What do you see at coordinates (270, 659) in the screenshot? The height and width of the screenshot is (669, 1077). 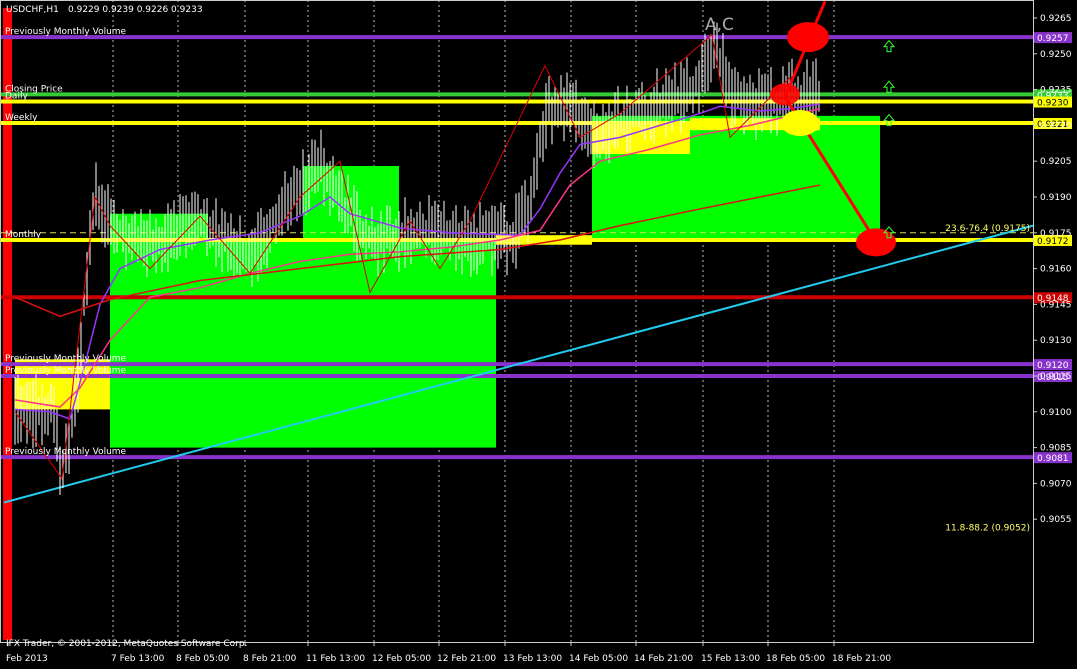 I see `x-tick-label: 8 Feb 21:00` at bounding box center [270, 659].